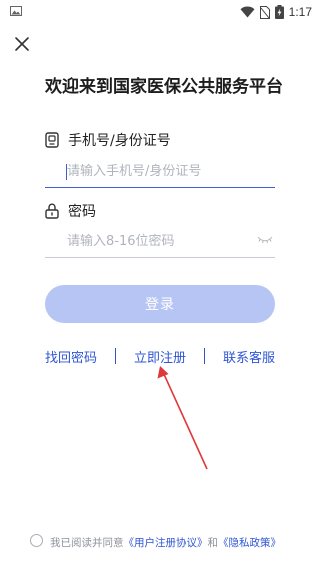 The width and height of the screenshot is (320, 568). Describe the element at coordinates (213, 543) in the screenshot. I see `agreement-and: 和` at that location.